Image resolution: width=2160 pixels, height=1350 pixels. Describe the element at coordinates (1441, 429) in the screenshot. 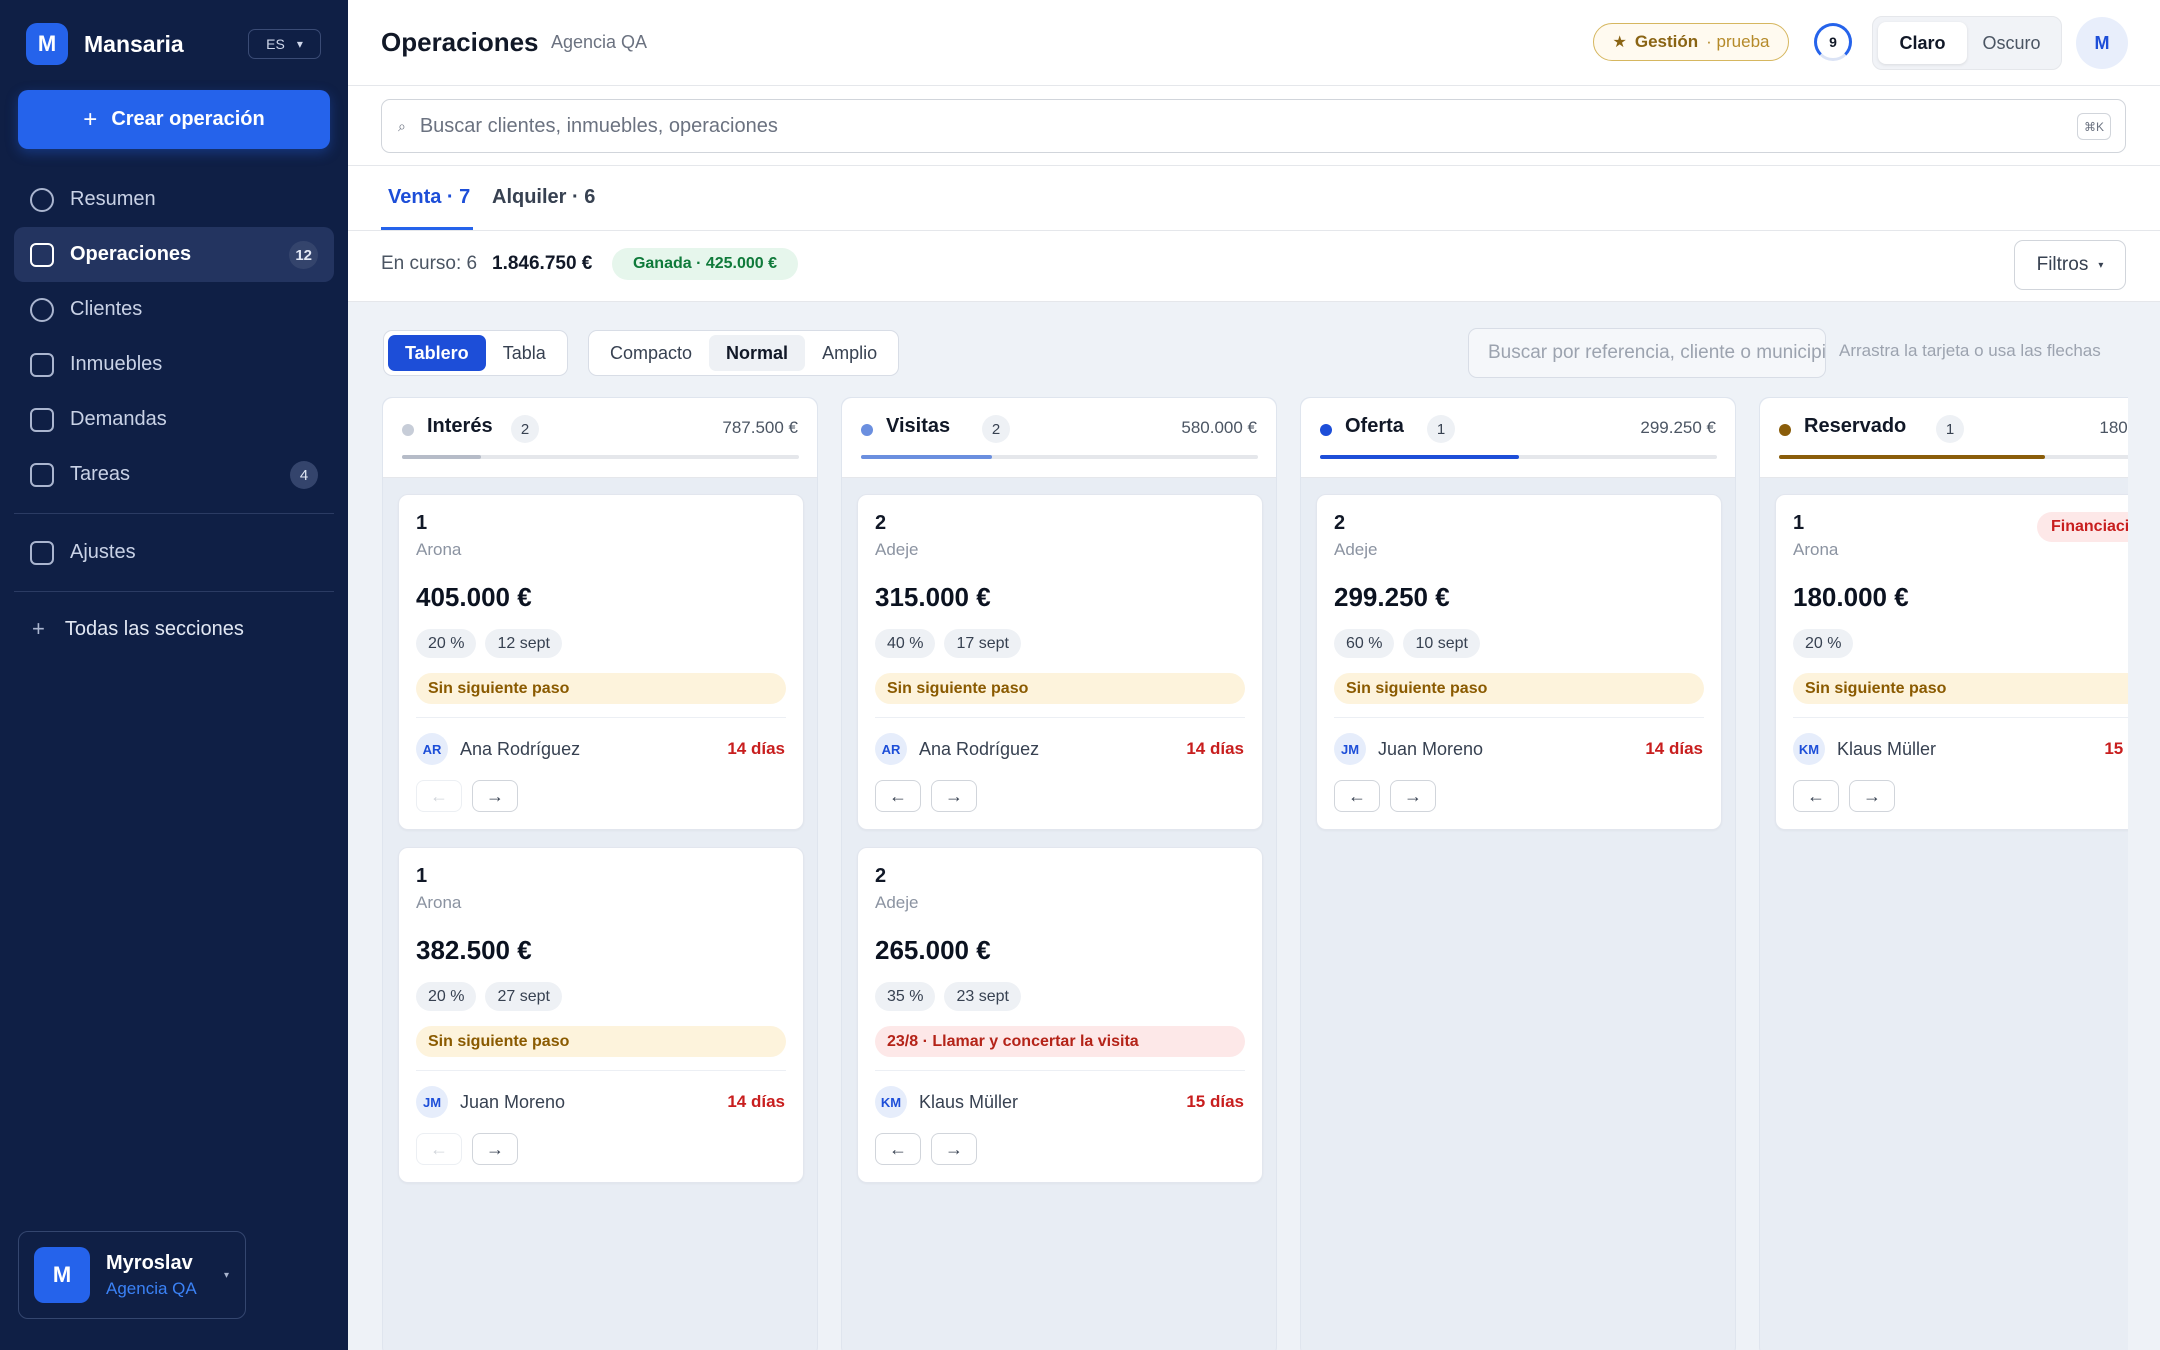

I see `column-count: 1` at that location.